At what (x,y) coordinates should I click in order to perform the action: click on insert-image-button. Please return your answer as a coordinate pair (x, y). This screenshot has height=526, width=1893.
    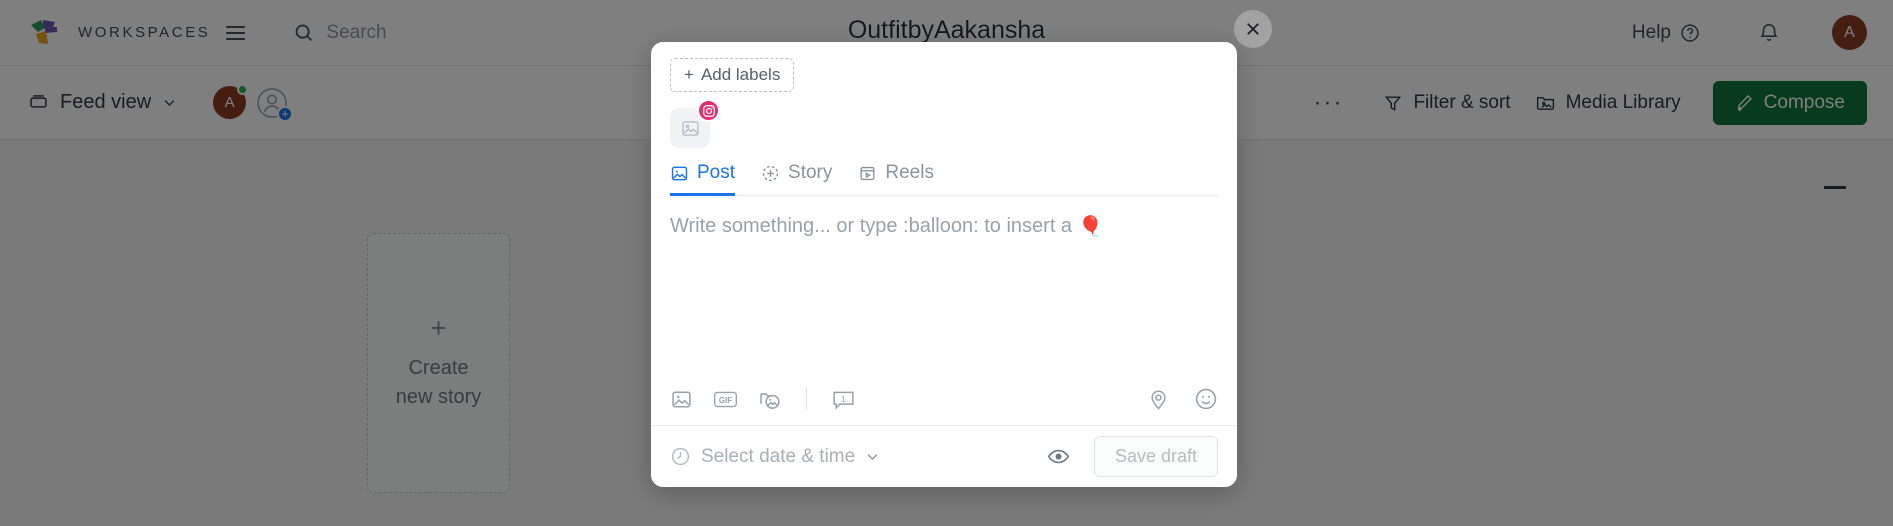
    Looking at the image, I should click on (681, 399).